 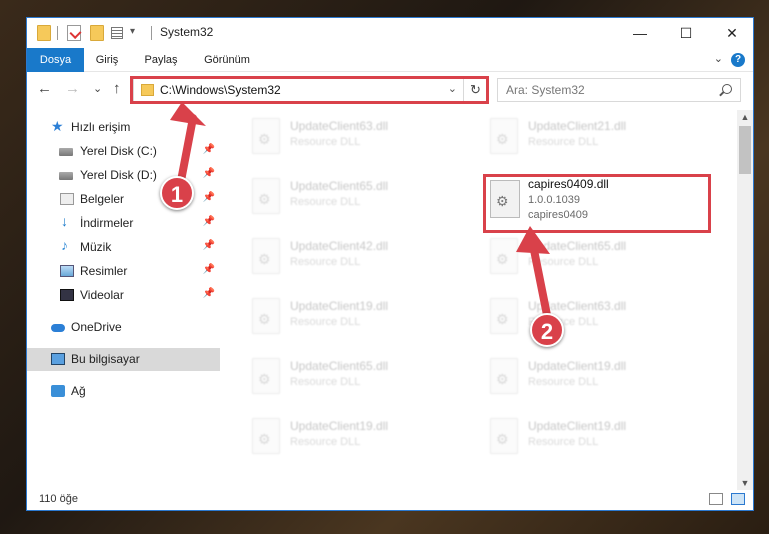 I want to click on vertical-scrollbar: ▲ ▼, so click(x=745, y=300).